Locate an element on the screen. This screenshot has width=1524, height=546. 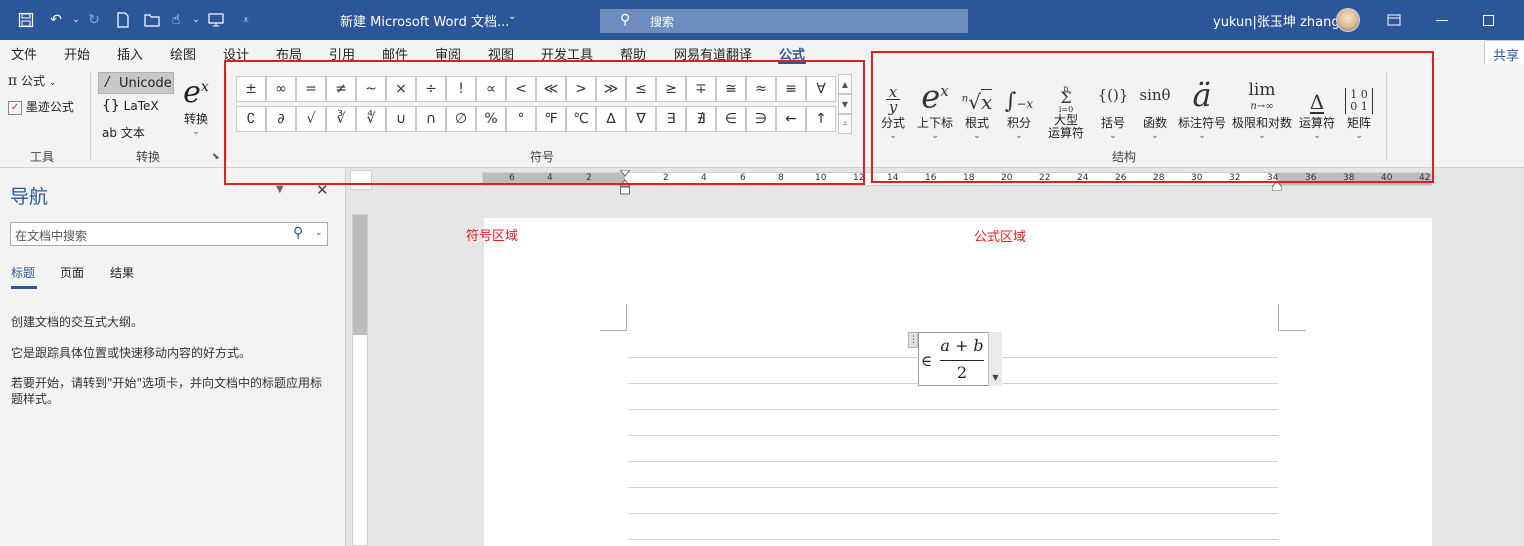
minimize-icon: — is located at coordinates (1442, 20).